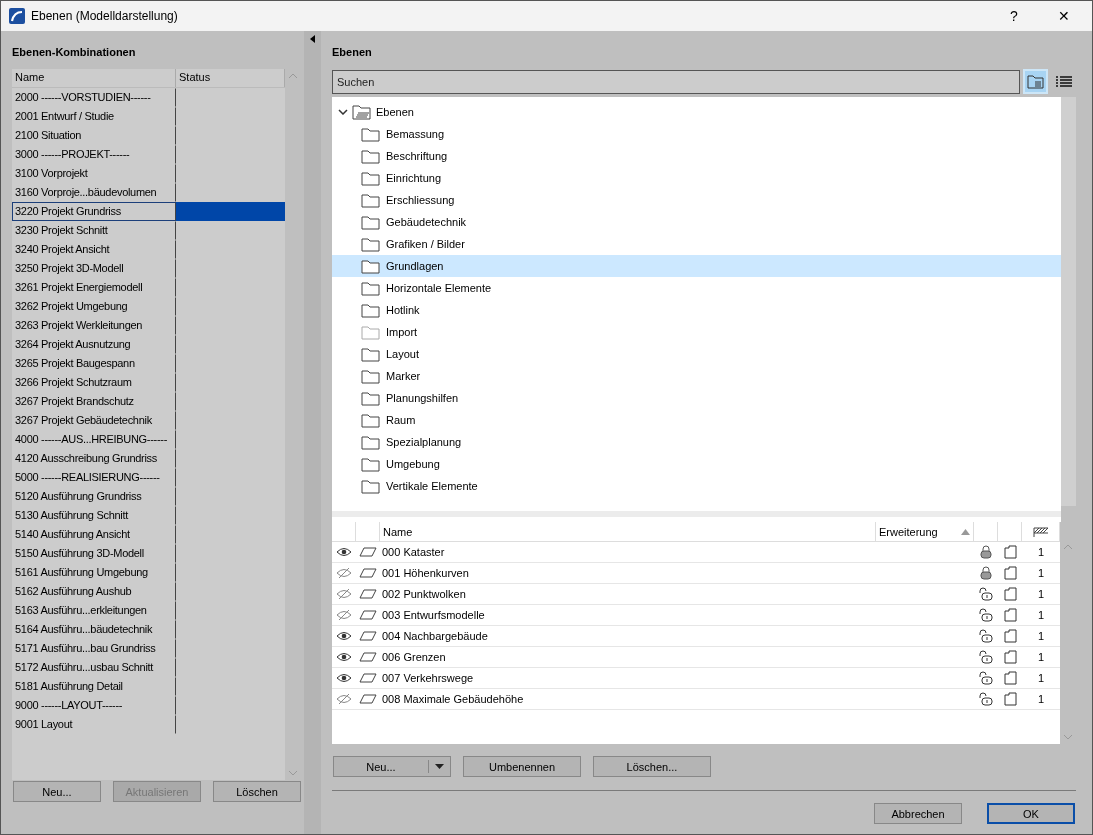 The image size is (1093, 835). What do you see at coordinates (312, 39) in the screenshot?
I see `collapse-arrow-icon` at bounding box center [312, 39].